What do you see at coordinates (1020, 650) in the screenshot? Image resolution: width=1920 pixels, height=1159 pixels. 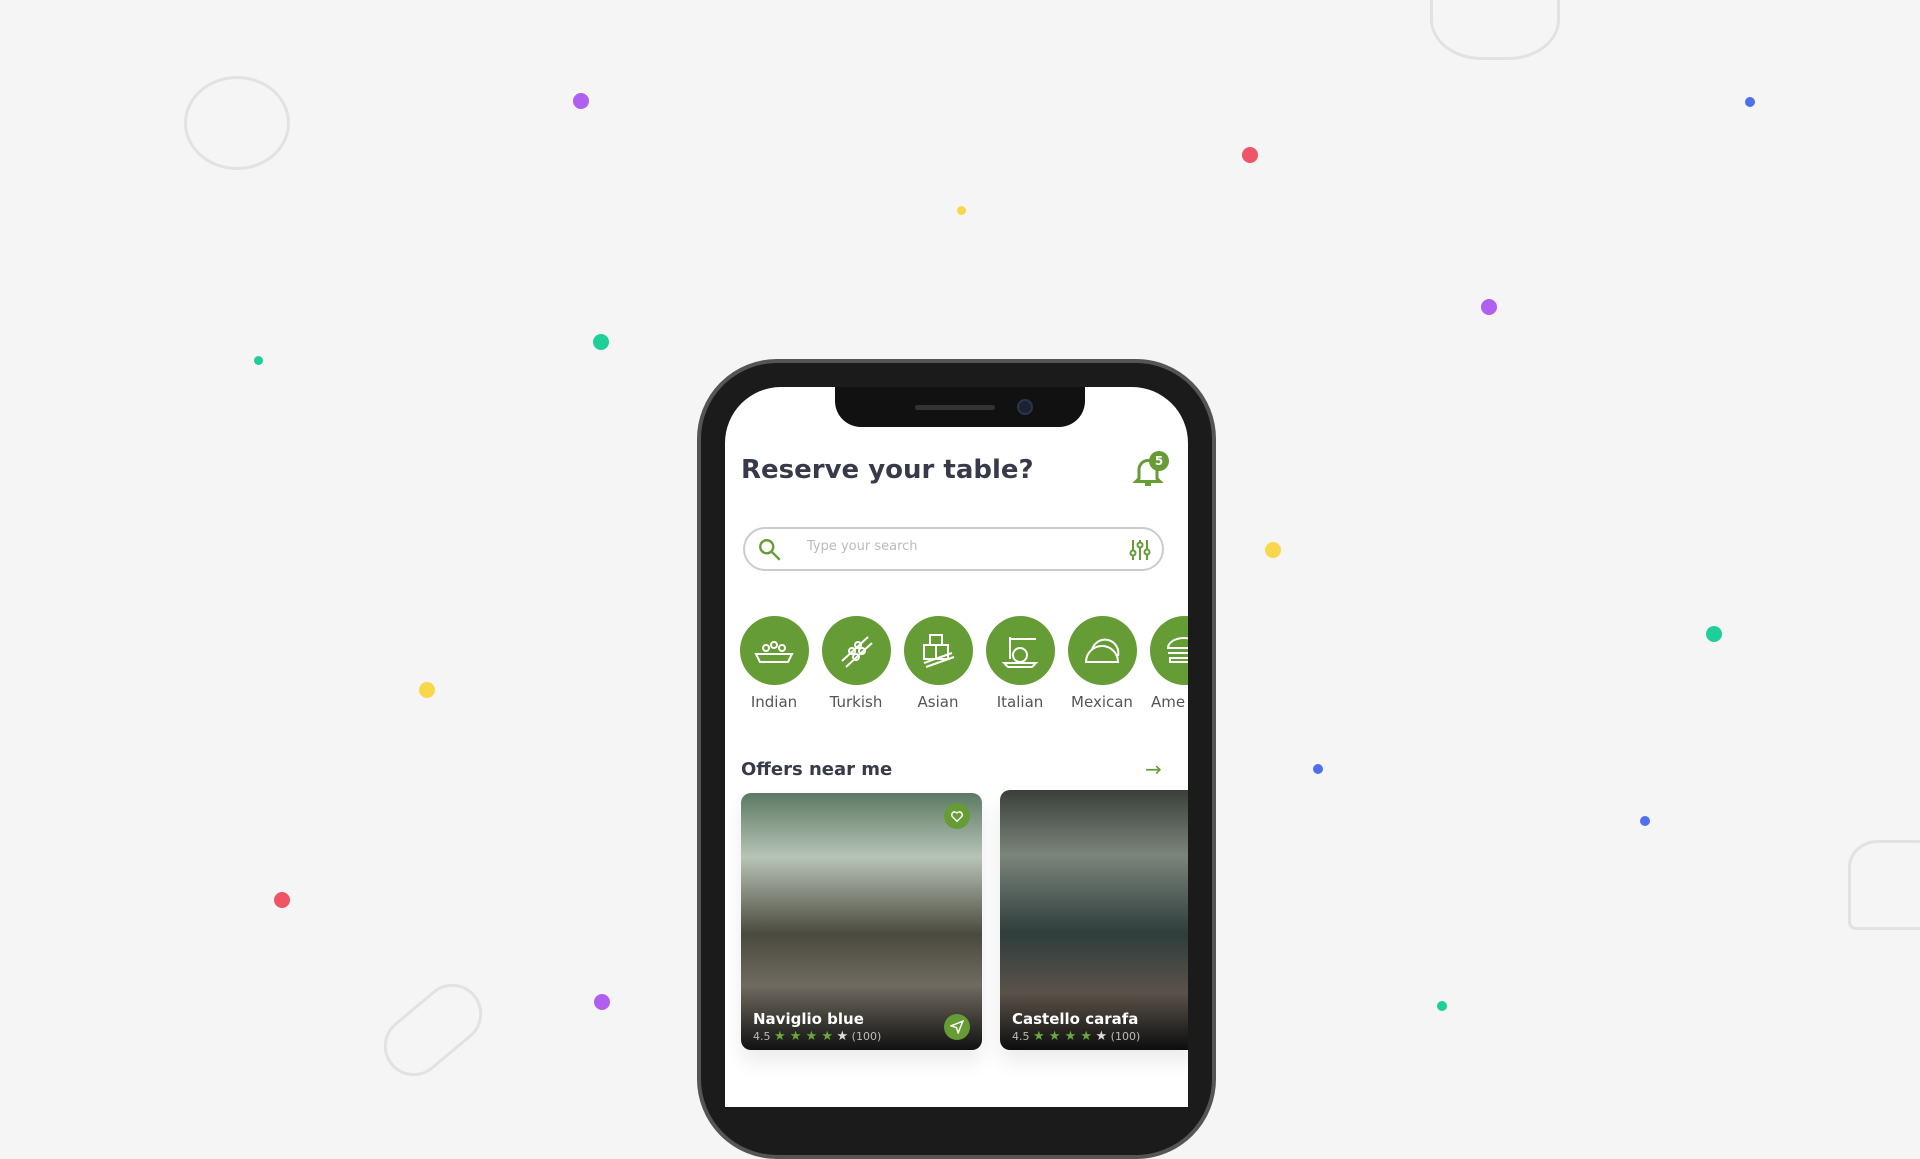 I see `spaghetti-icon` at bounding box center [1020, 650].